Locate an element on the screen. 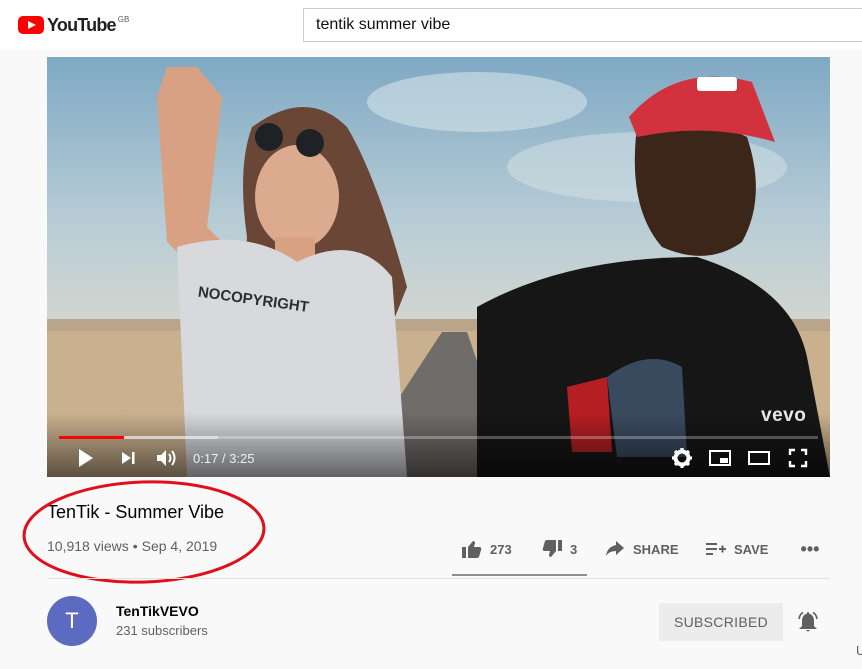 This screenshot has height=669, width=862. youtube-logo: YouTube GB is located at coordinates (73, 25).